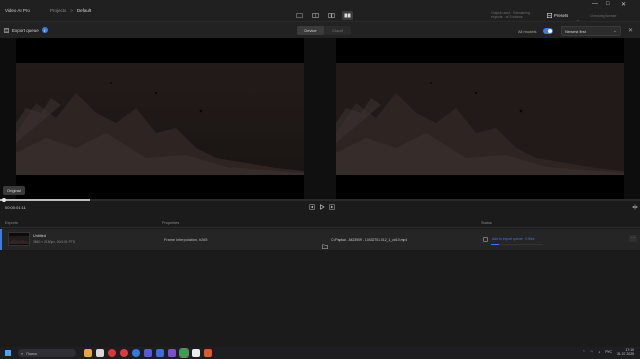 The image size is (640, 359). Describe the element at coordinates (633, 238) in the screenshot. I see `more-options-button: ···` at that location.